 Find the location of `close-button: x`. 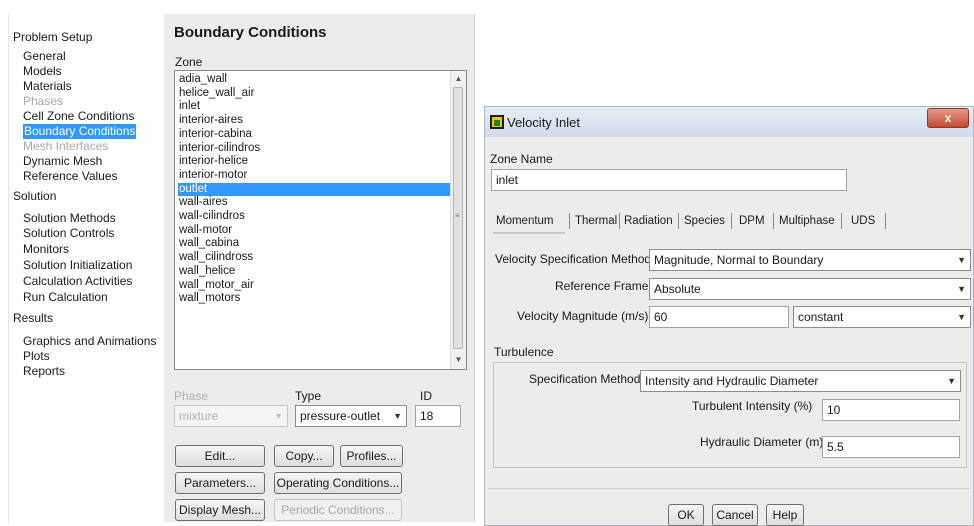

close-button: x is located at coordinates (948, 118).